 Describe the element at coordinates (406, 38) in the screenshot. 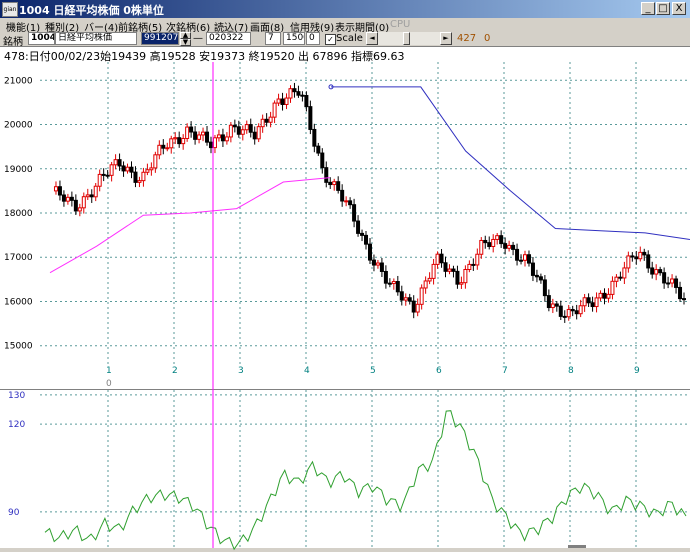

I see `scrollbar-thumb` at that location.